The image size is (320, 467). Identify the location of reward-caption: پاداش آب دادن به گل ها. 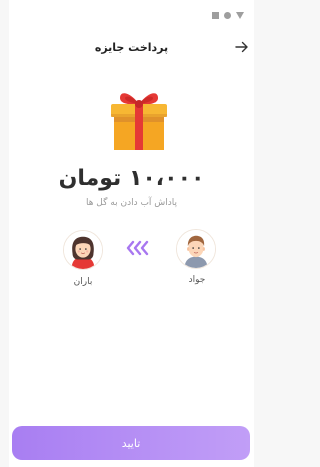
(131, 203).